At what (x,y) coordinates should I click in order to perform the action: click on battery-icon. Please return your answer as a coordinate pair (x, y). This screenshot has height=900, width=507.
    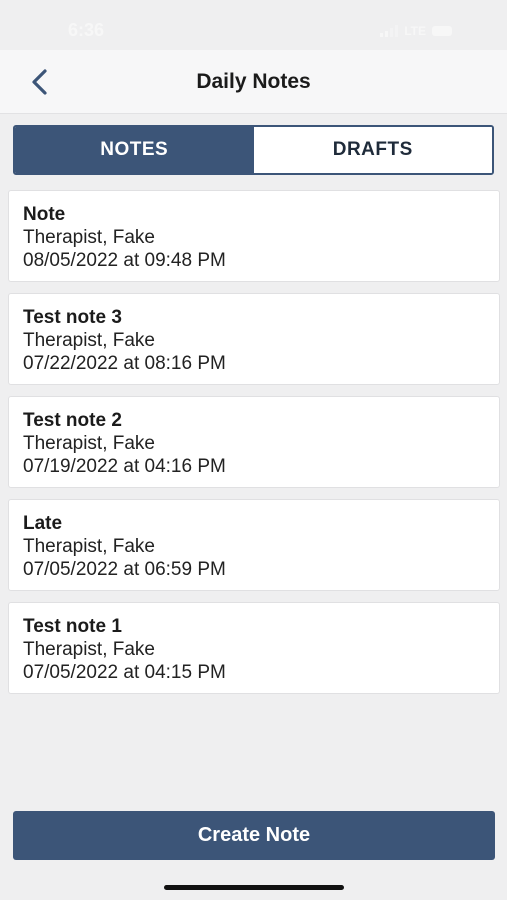
    Looking at the image, I should click on (442, 31).